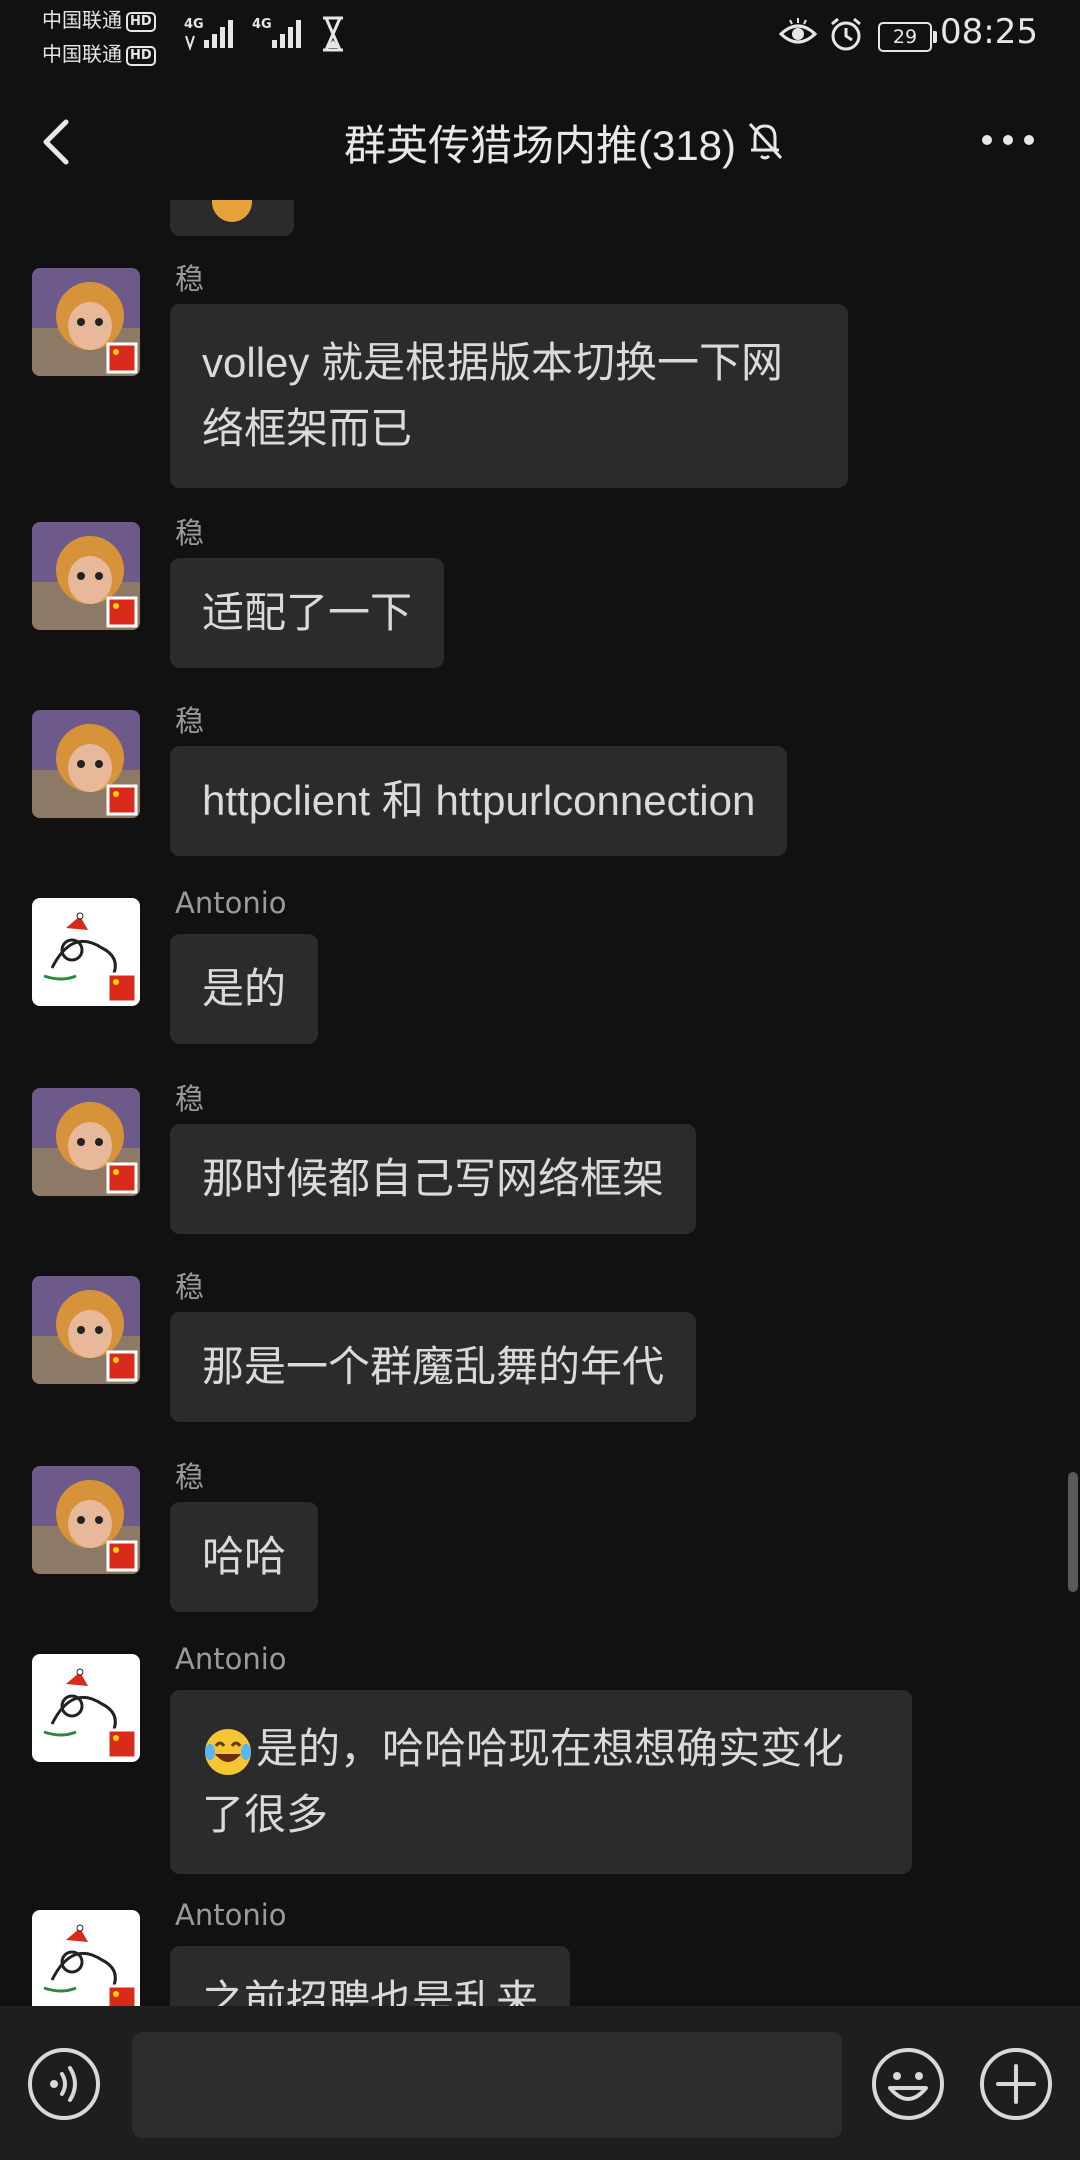 The image size is (1080, 2160). Describe the element at coordinates (333, 34) in the screenshot. I see `hourglass-icon` at that location.